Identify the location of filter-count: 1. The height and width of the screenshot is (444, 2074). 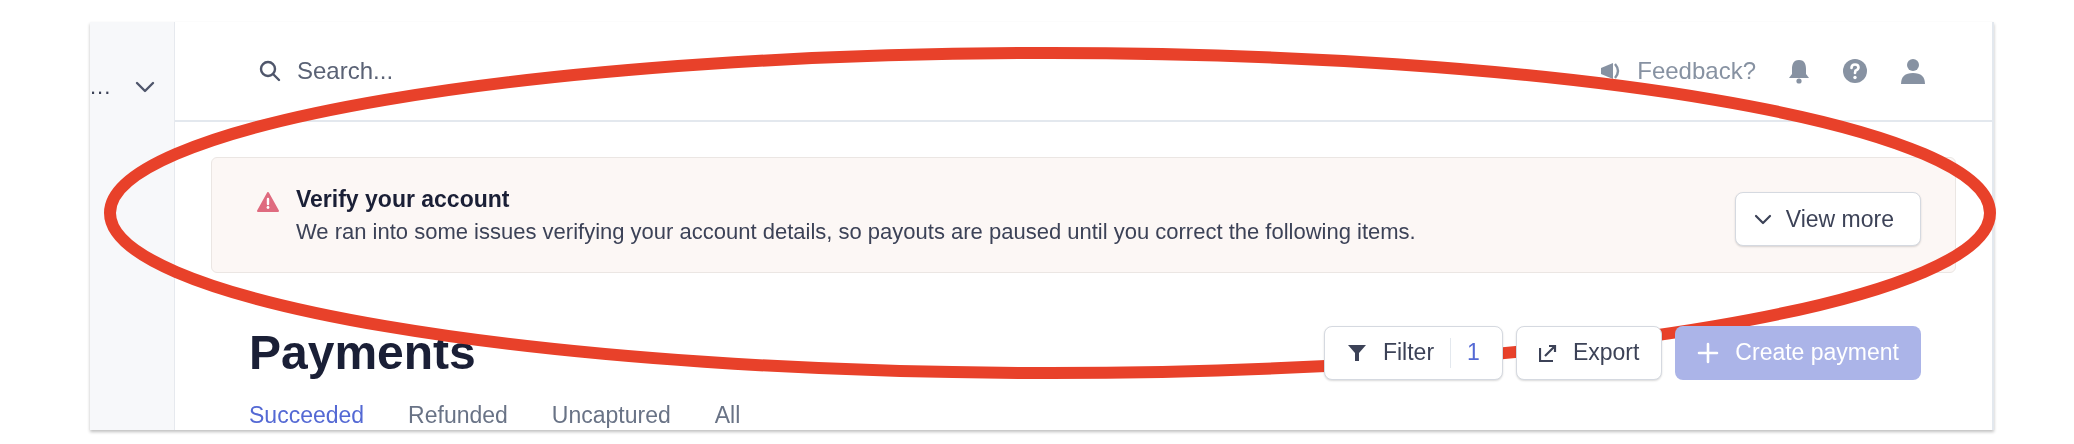
(1473, 352).